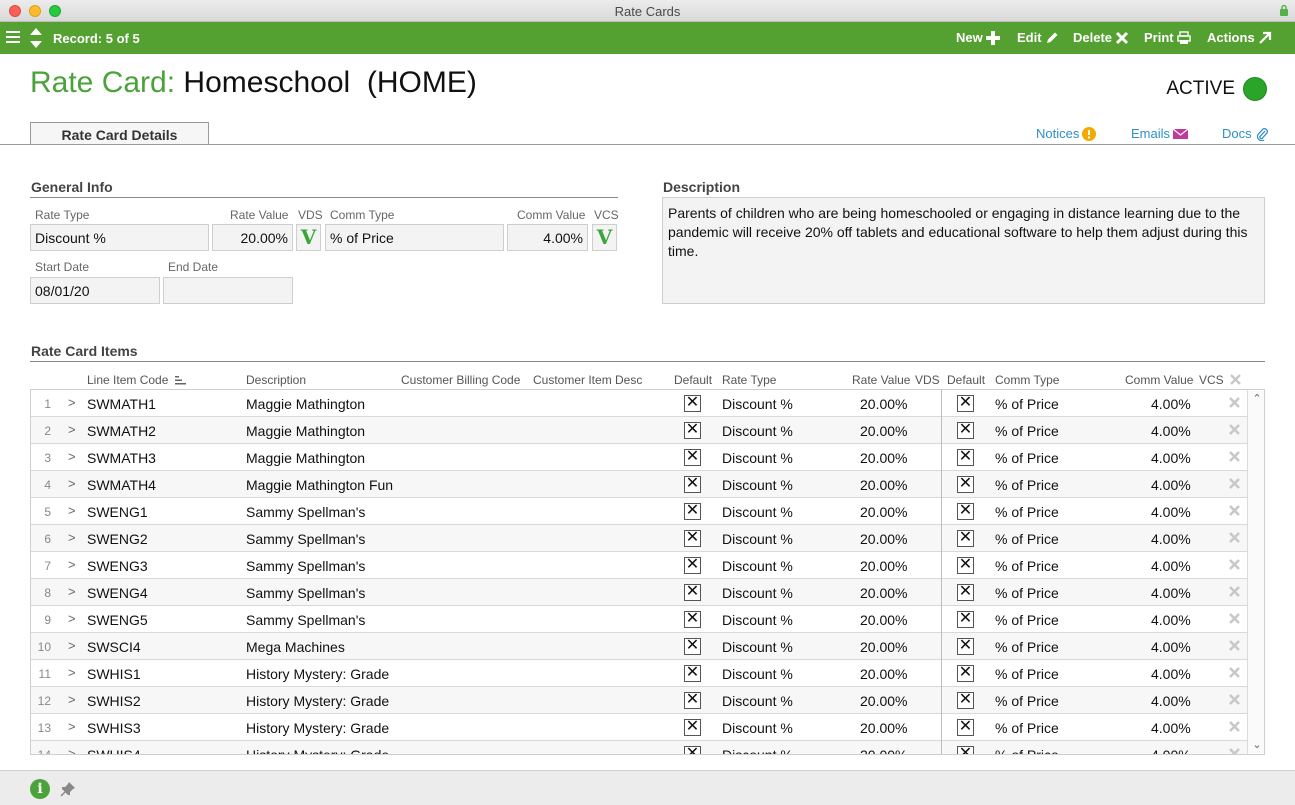  I want to click on info-icon: i, so click(40, 789).